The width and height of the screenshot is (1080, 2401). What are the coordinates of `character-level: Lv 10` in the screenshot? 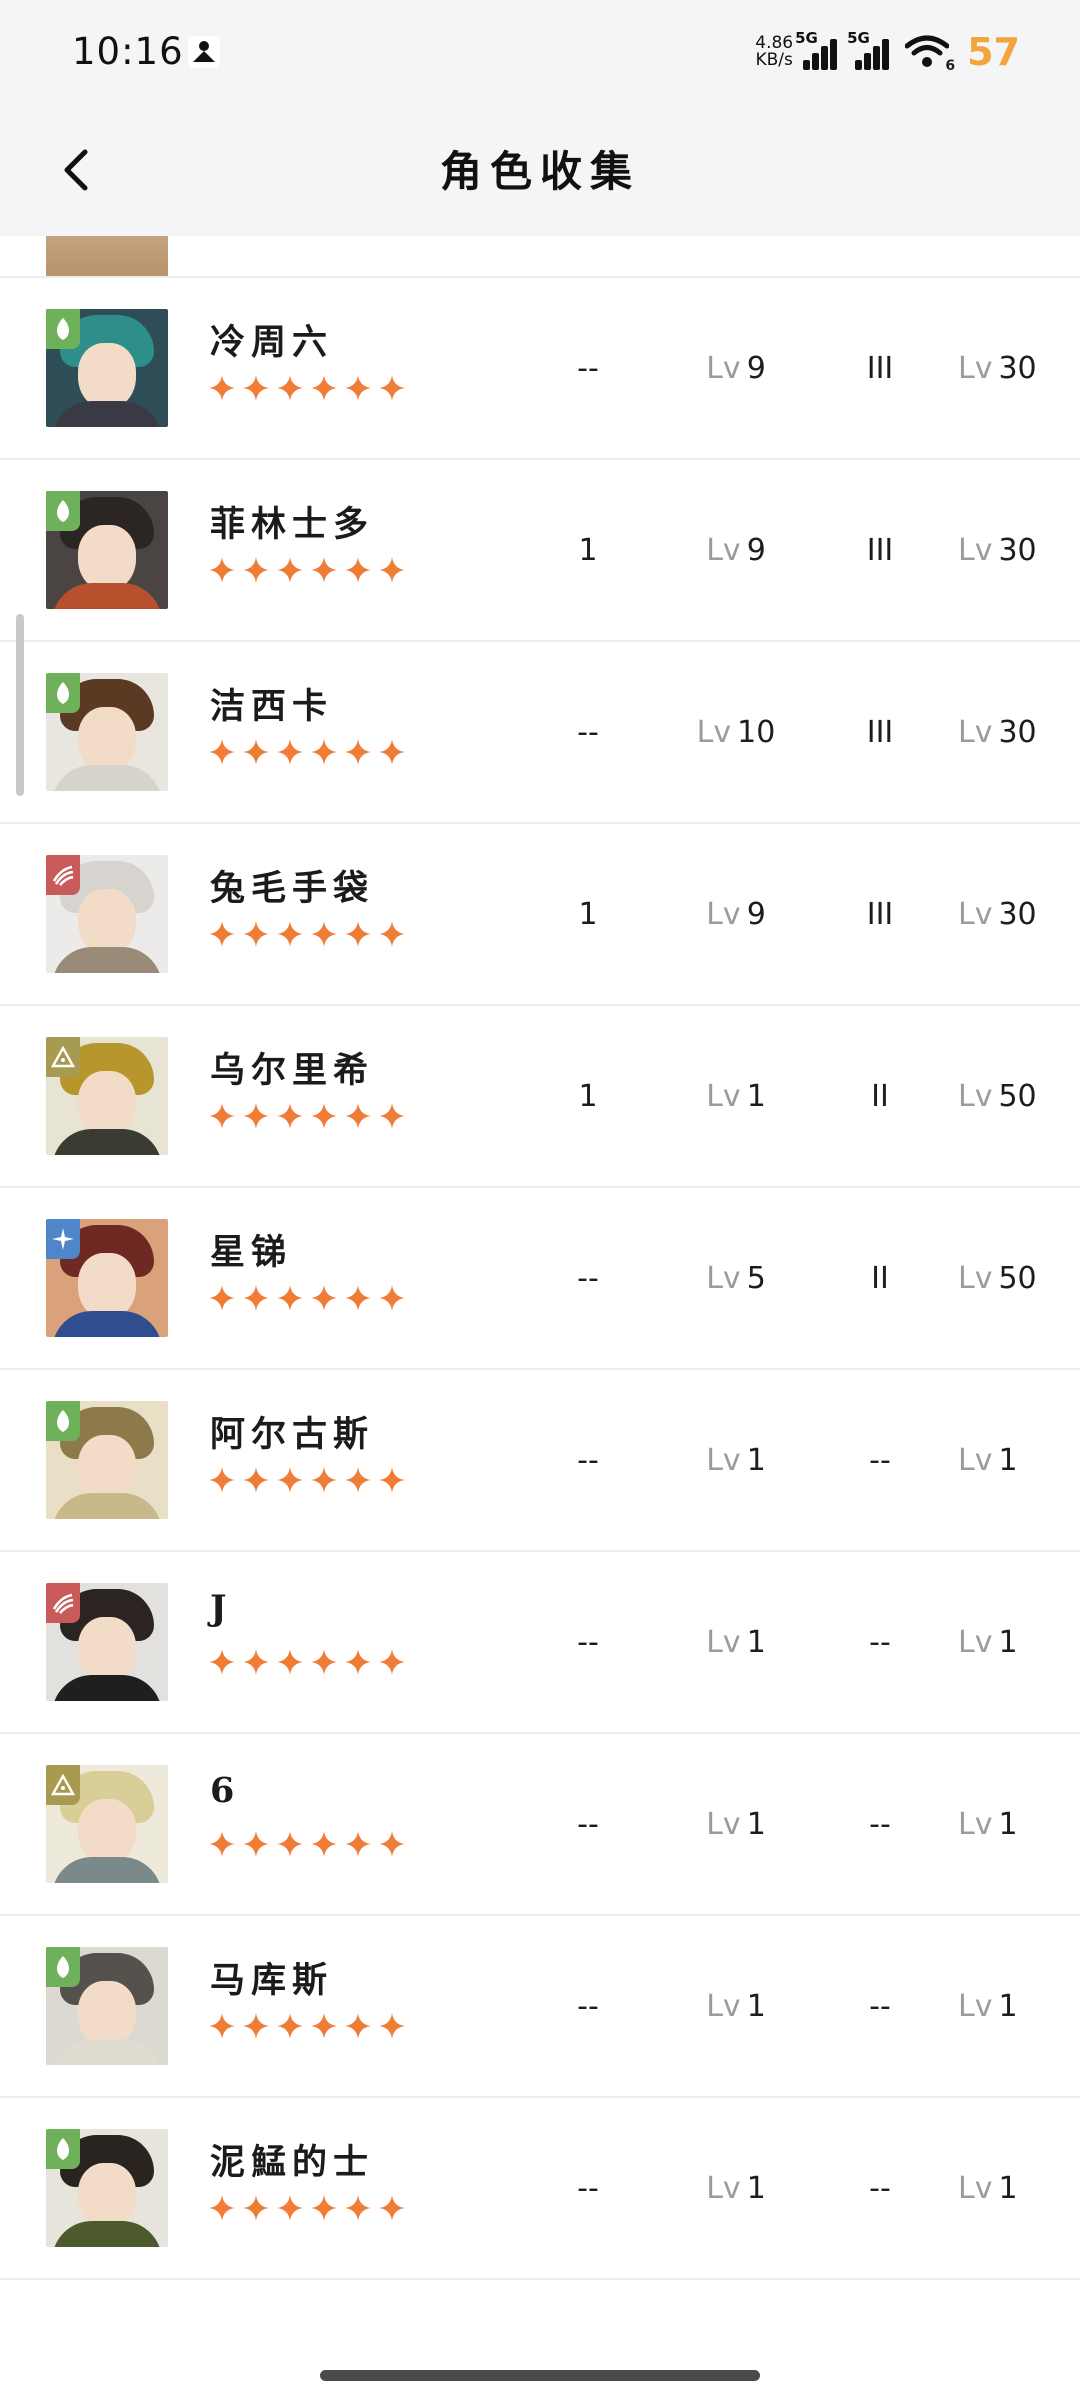 It's located at (736, 732).